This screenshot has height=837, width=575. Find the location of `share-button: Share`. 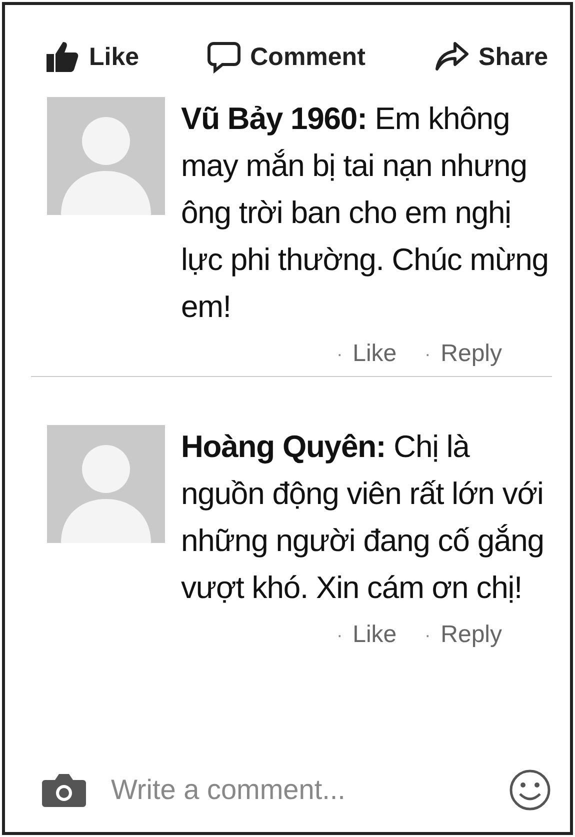

share-button: Share is located at coordinates (490, 57).